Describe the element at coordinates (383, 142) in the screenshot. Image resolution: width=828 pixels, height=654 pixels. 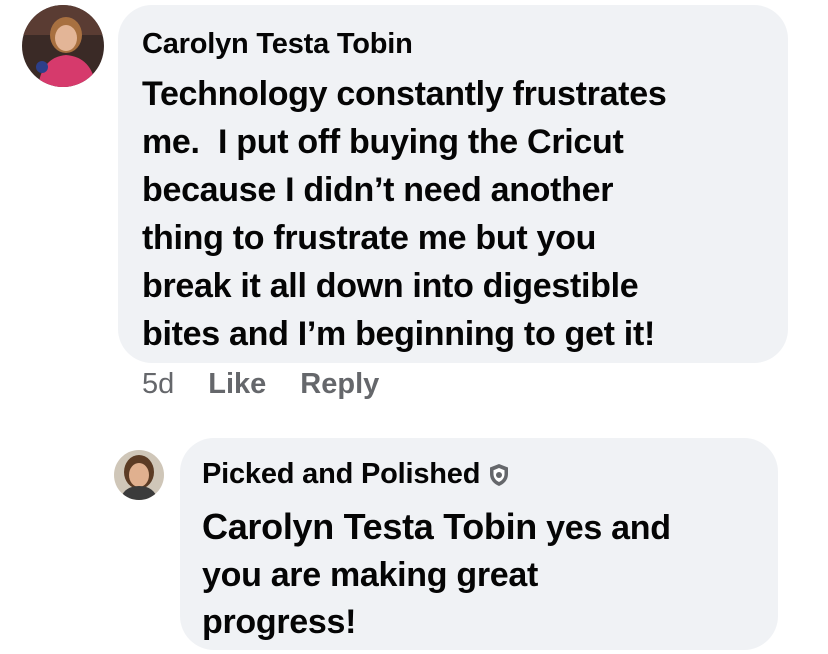
I see `comment-text-line: me. I put off buying the Cricut` at that location.